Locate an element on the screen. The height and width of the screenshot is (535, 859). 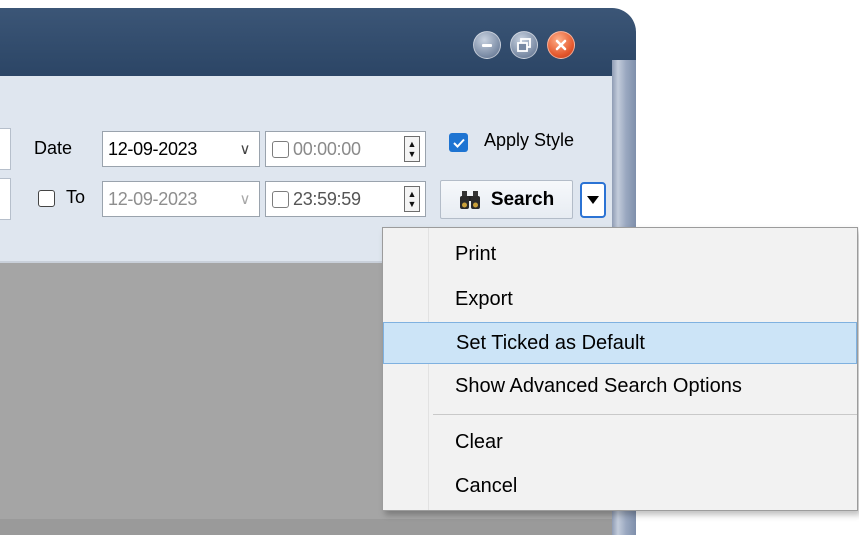
menu-item-label: Print is located at coordinates (476, 253).